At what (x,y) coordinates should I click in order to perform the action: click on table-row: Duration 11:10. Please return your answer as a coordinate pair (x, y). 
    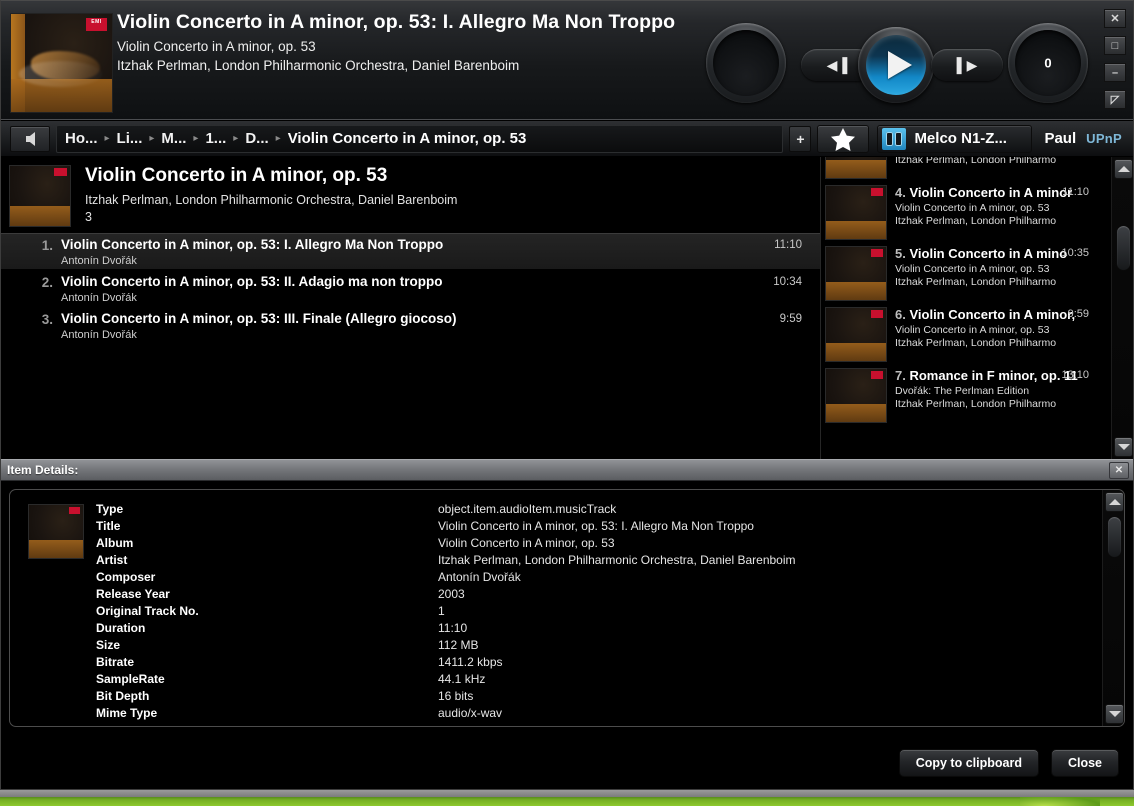
    Looking at the image, I should click on (595, 629).